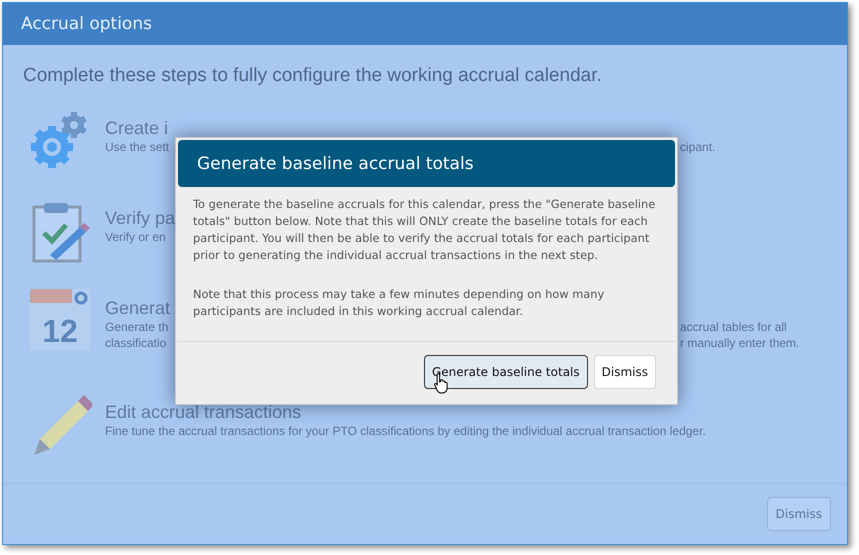 The image size is (859, 555). What do you see at coordinates (424, 230) in the screenshot?
I see `dialog-message: To generate the baseline accruals for this calendar, press the "Generate baseline totals" button below. Note that this will ONLY create the baseline totals for each participant. You will then be able to verify the accrual totals for each participant prior to generating the individual accrual transactions in the next step.` at bounding box center [424, 230].